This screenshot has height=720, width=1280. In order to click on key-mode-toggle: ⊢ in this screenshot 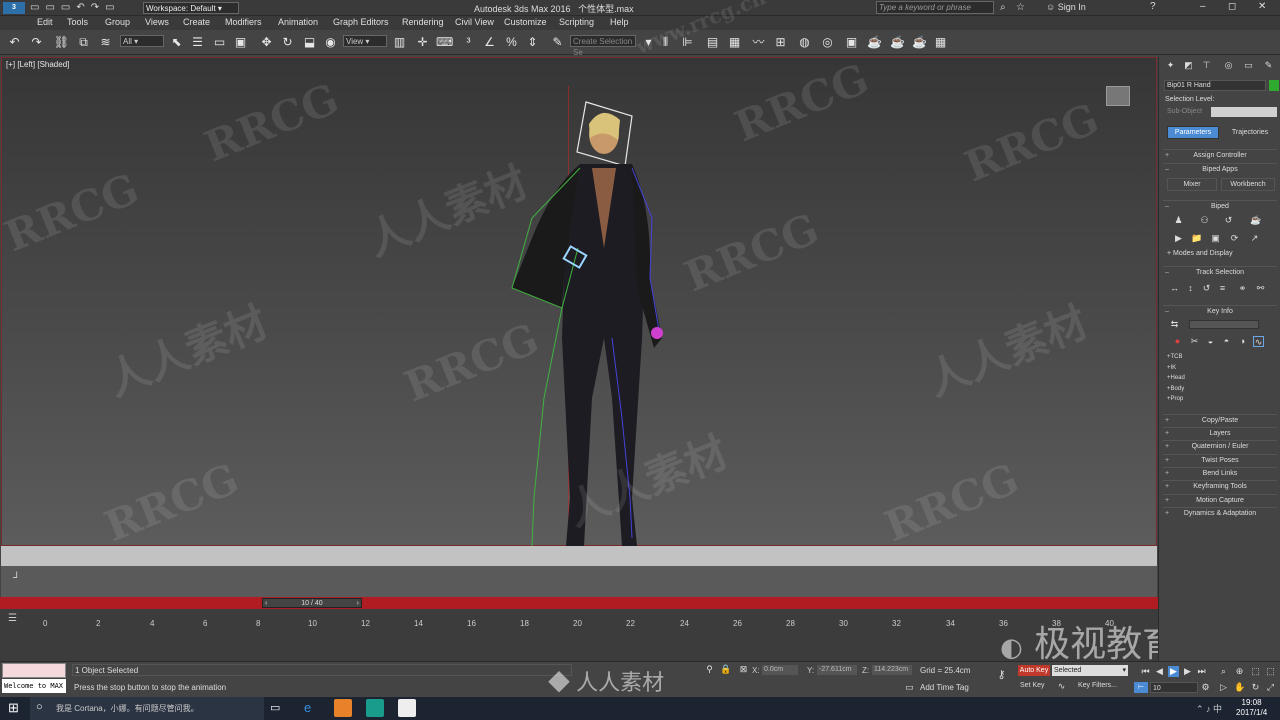, I will do `click(1141, 687)`.